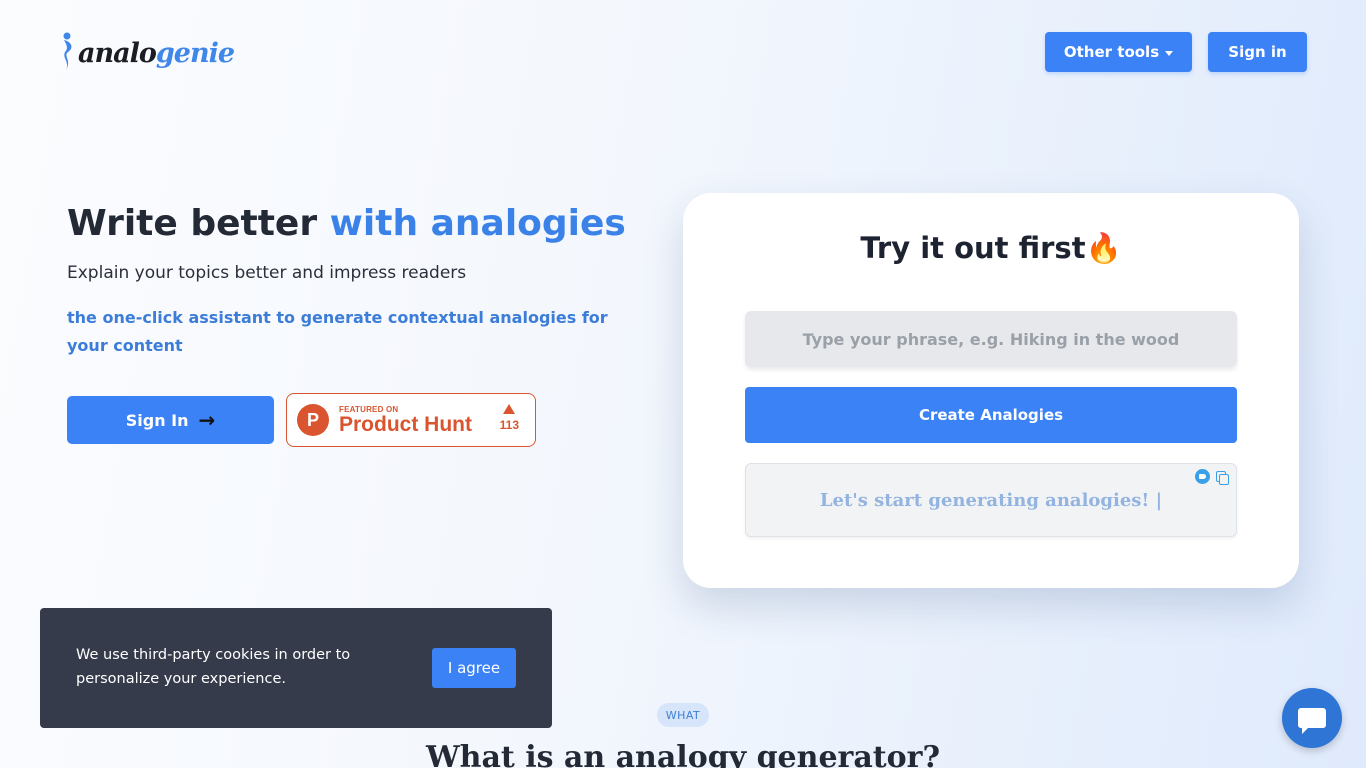  I want to click on logo: analogenie, so click(147, 51).